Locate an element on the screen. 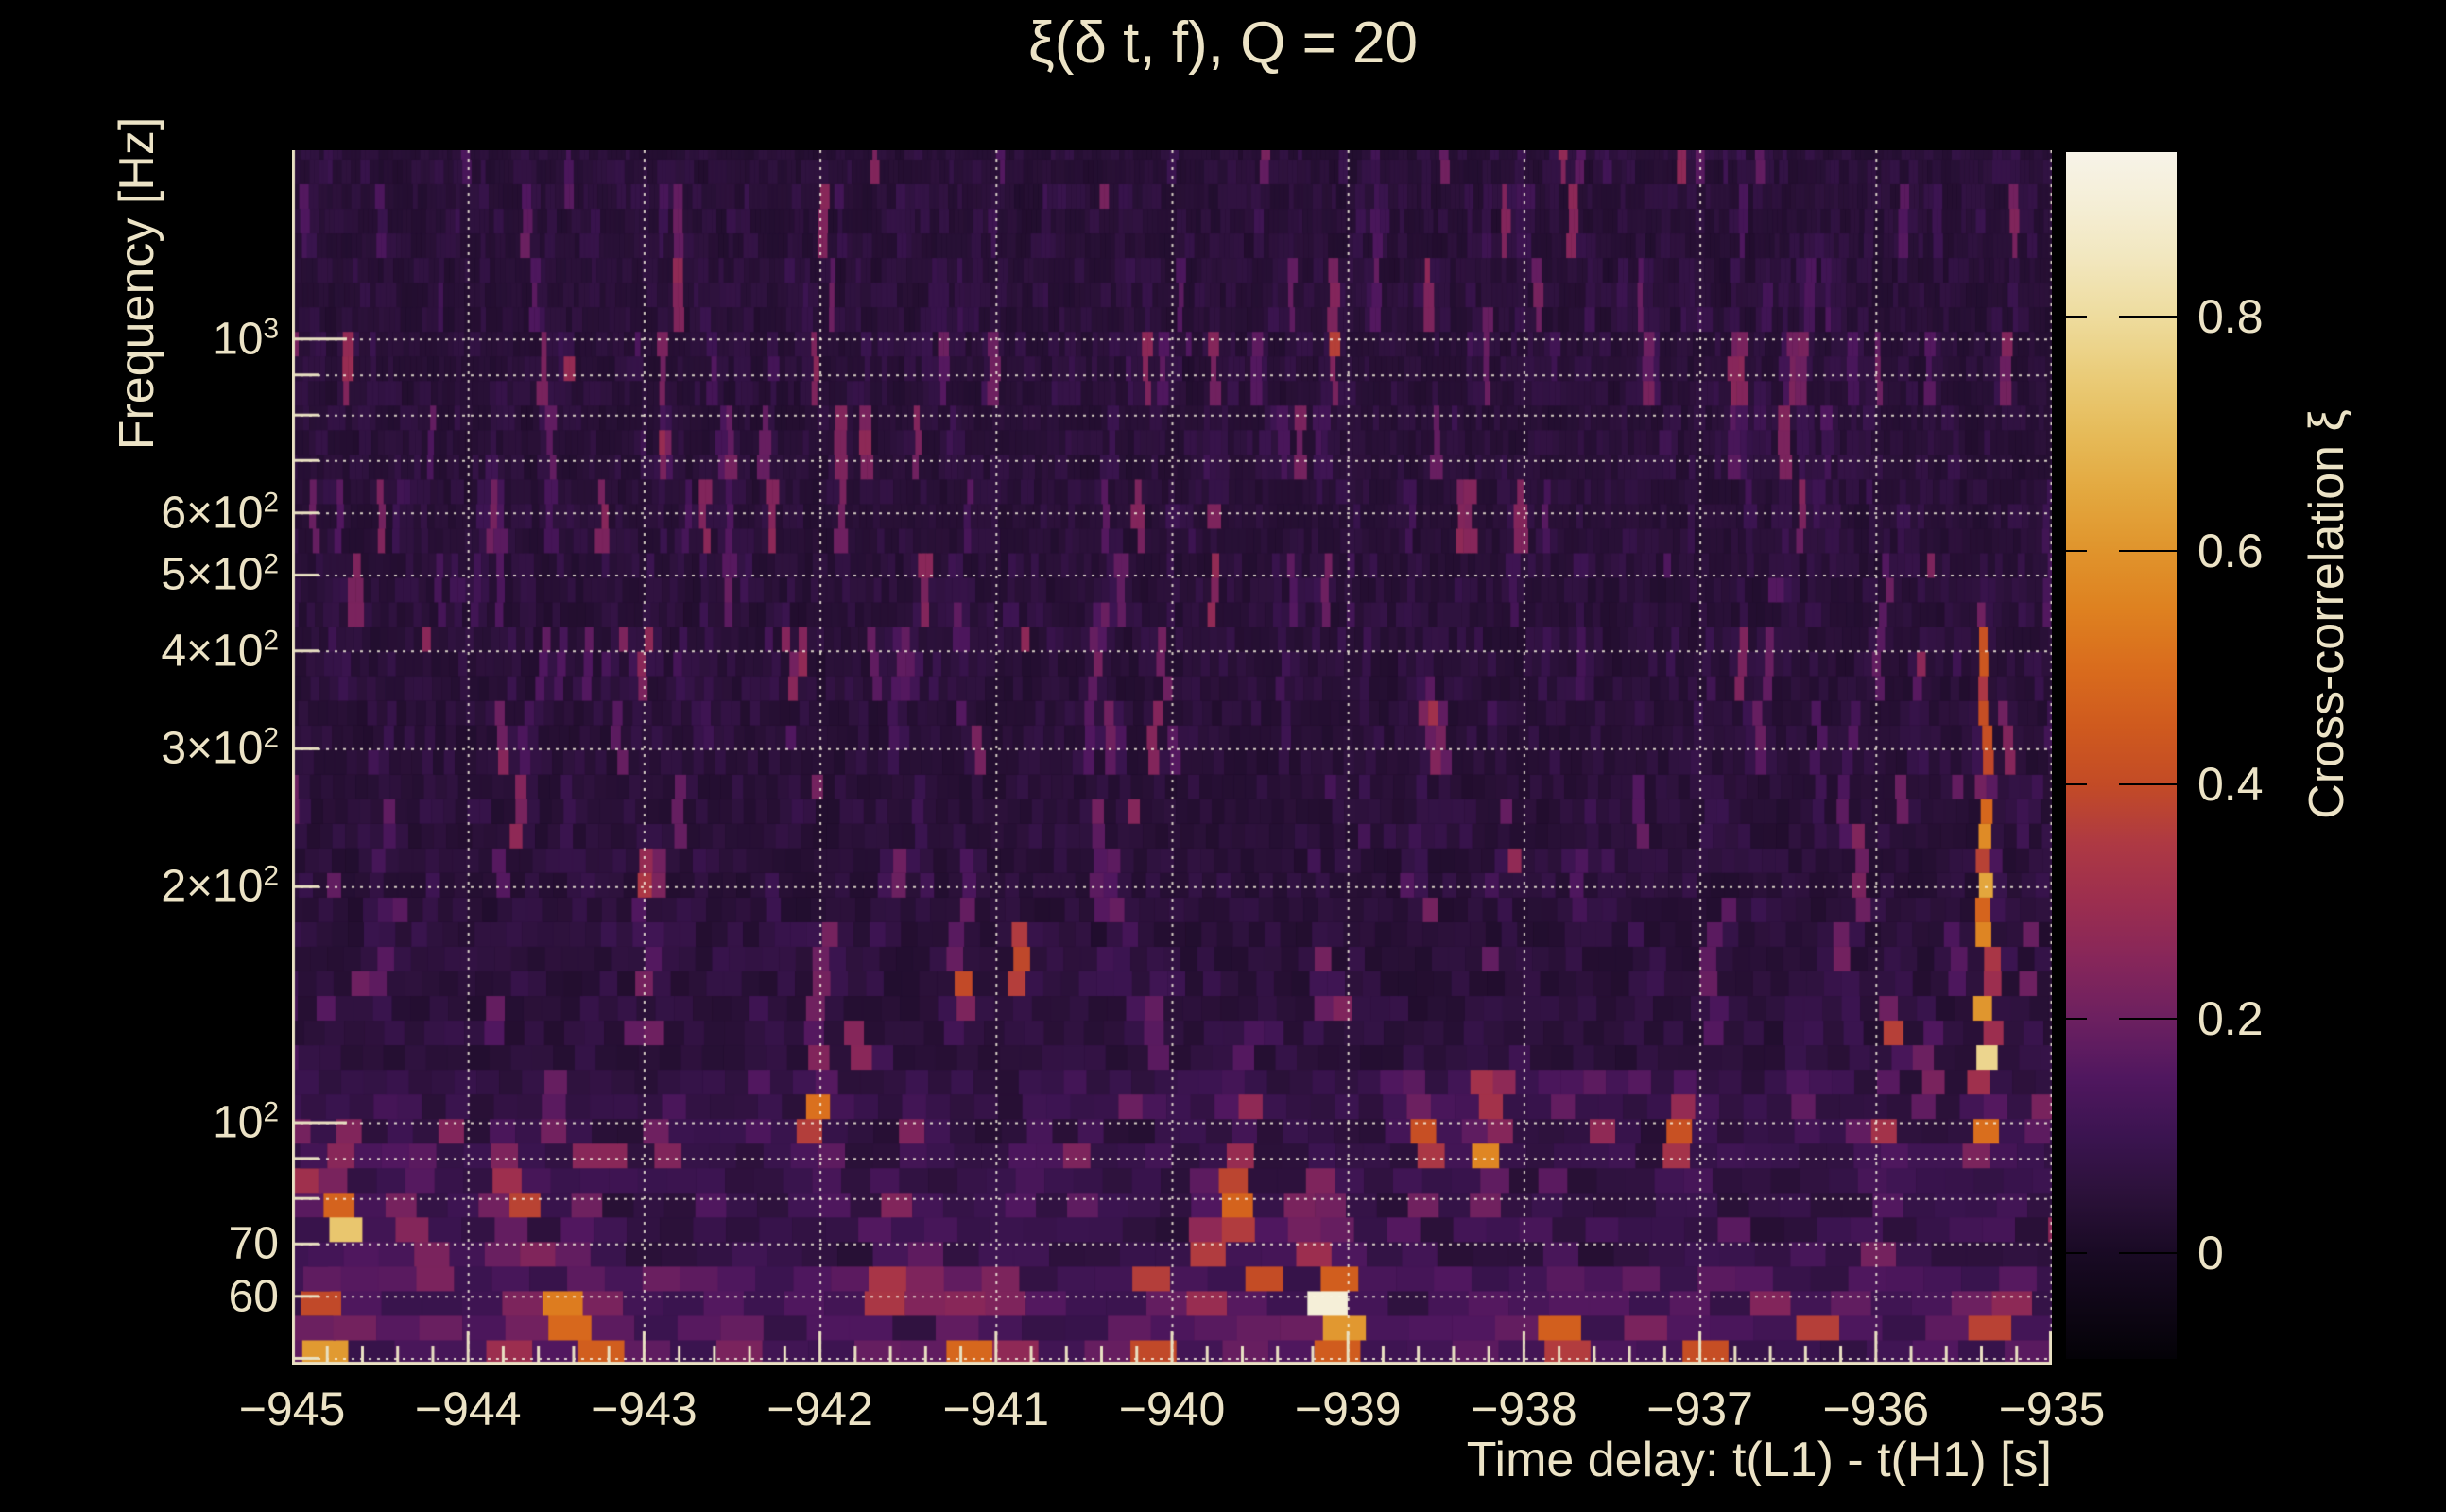  x-tick-label: −938 is located at coordinates (1524, 1409).